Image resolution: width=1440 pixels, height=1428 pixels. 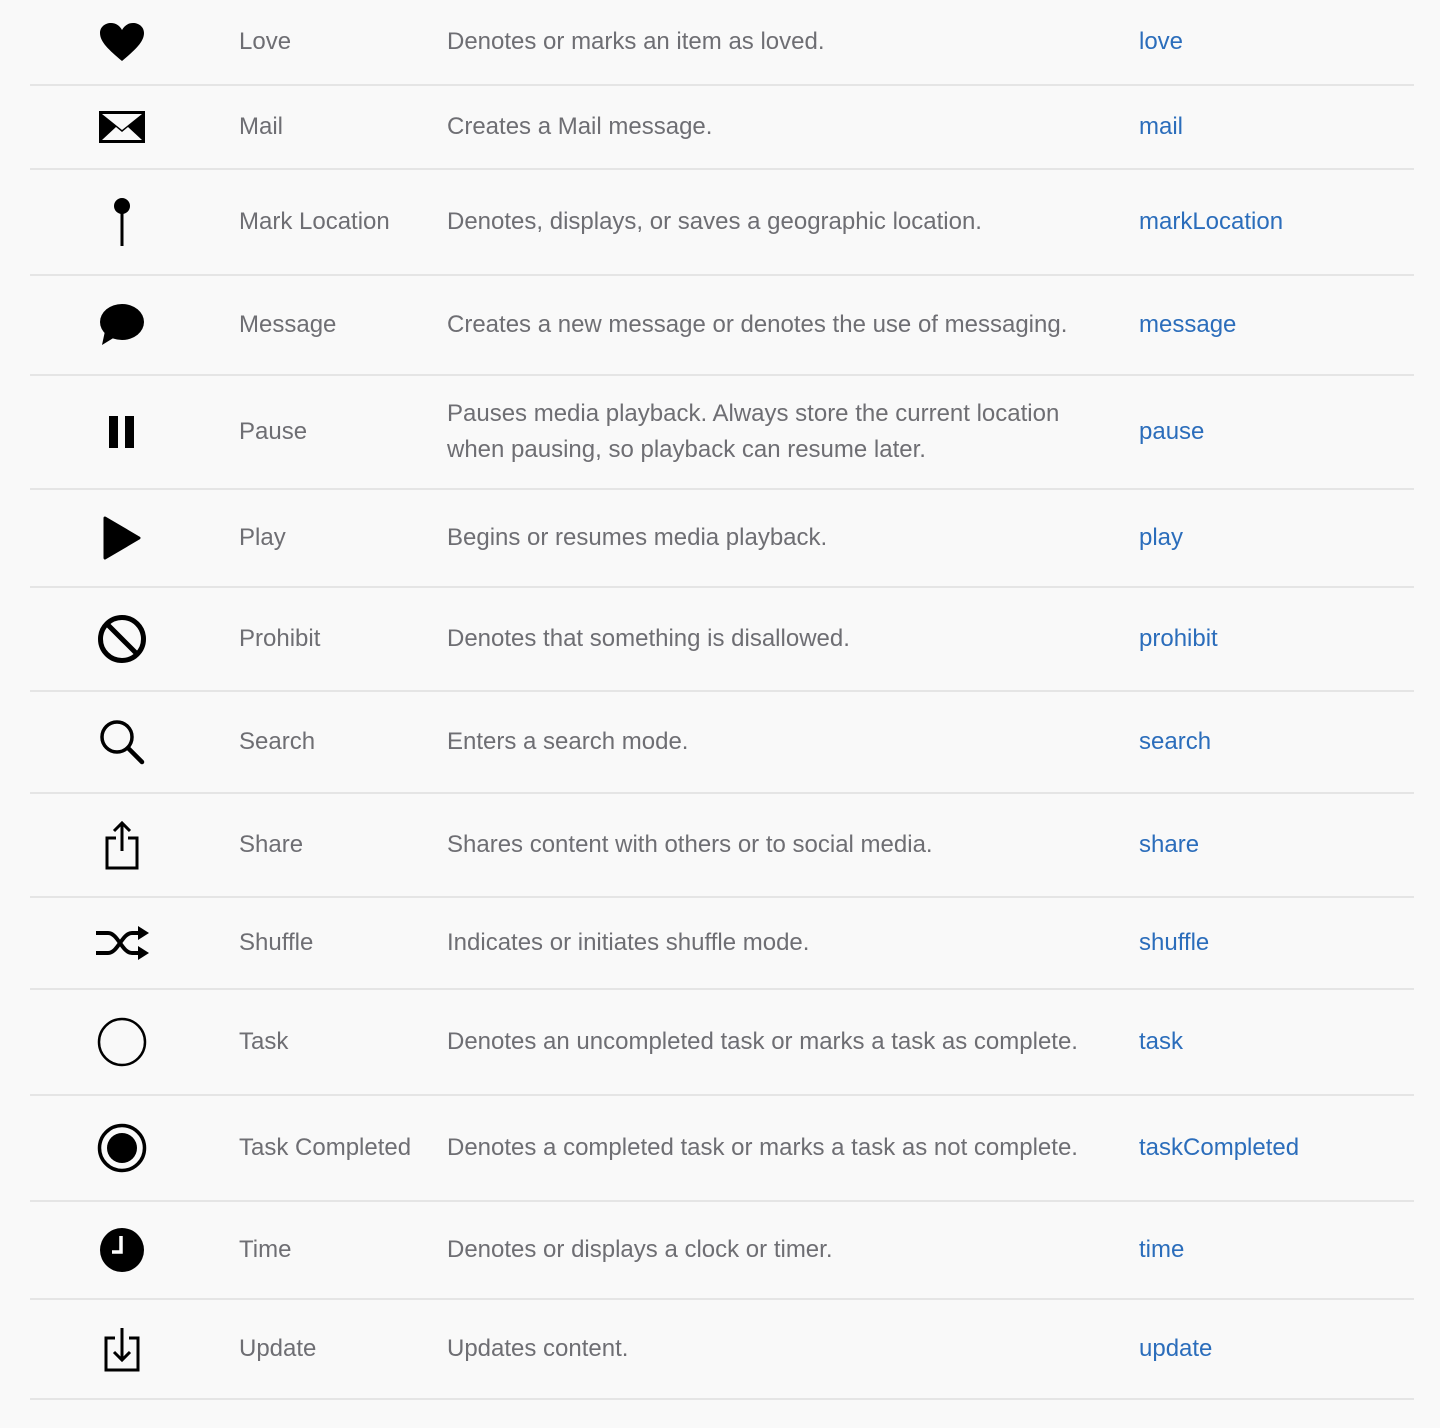 I want to click on row-link: mail, so click(x=1161, y=127).